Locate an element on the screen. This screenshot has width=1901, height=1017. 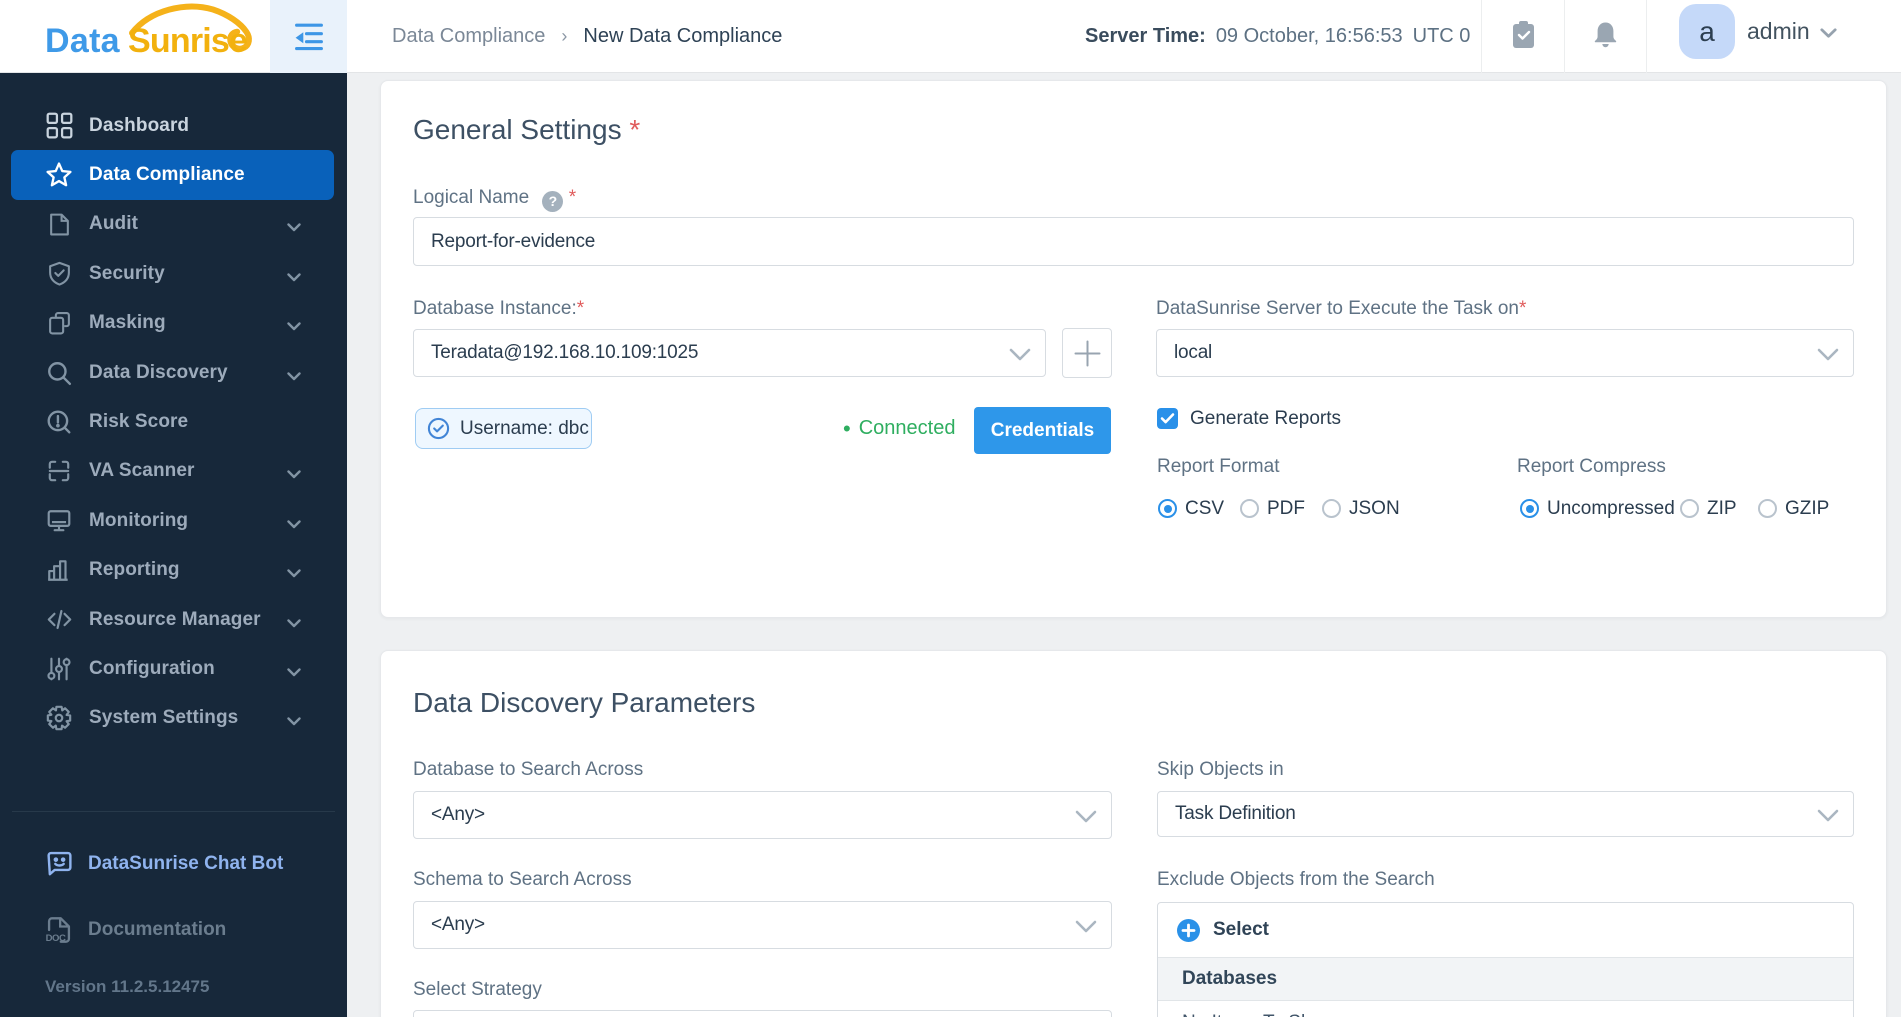
svg-text: DOC is located at coordinates (56, 938).